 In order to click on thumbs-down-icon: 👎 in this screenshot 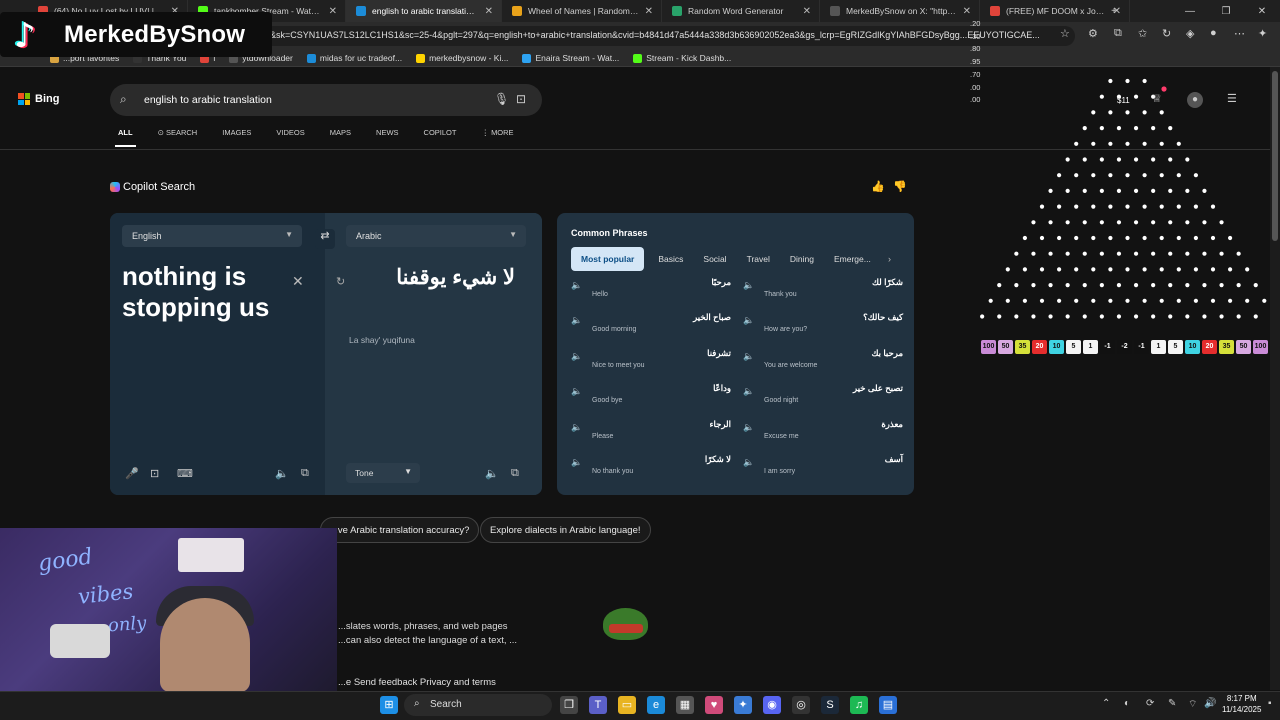, I will do `click(900, 186)`.